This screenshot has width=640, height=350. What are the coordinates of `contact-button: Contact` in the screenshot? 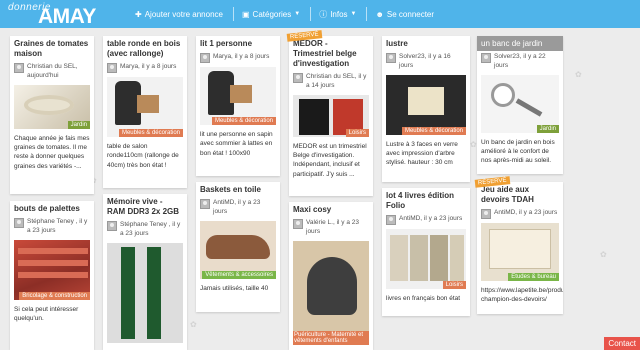 It's located at (622, 343).